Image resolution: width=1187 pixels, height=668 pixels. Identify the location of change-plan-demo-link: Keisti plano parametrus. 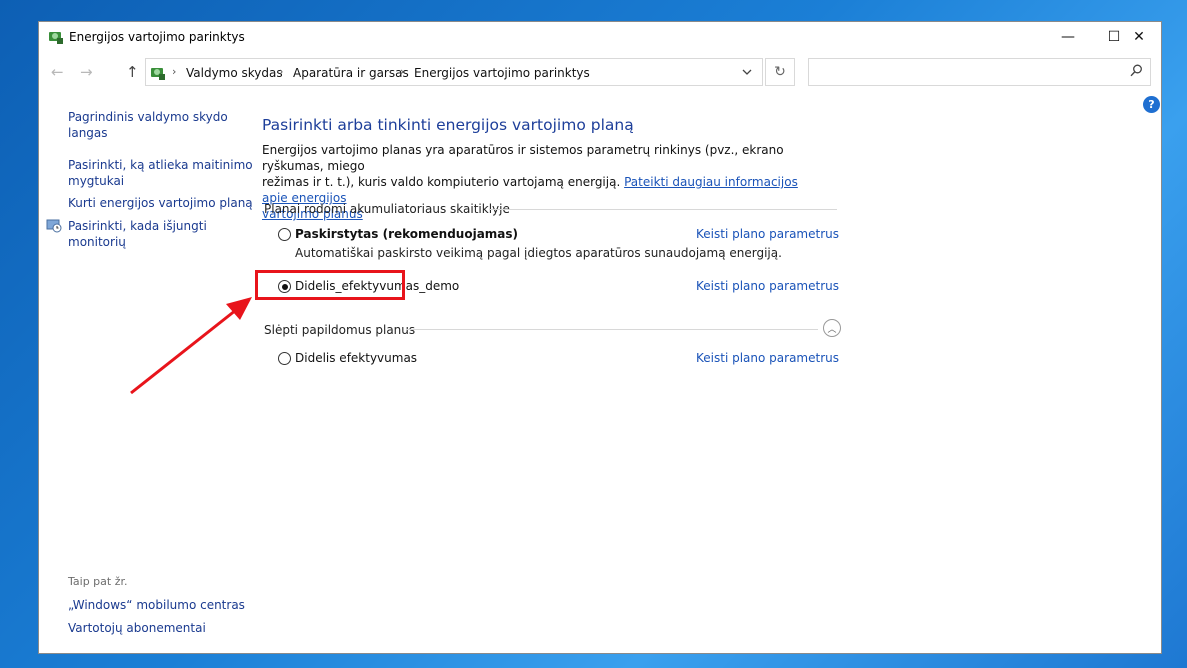
(767, 286).